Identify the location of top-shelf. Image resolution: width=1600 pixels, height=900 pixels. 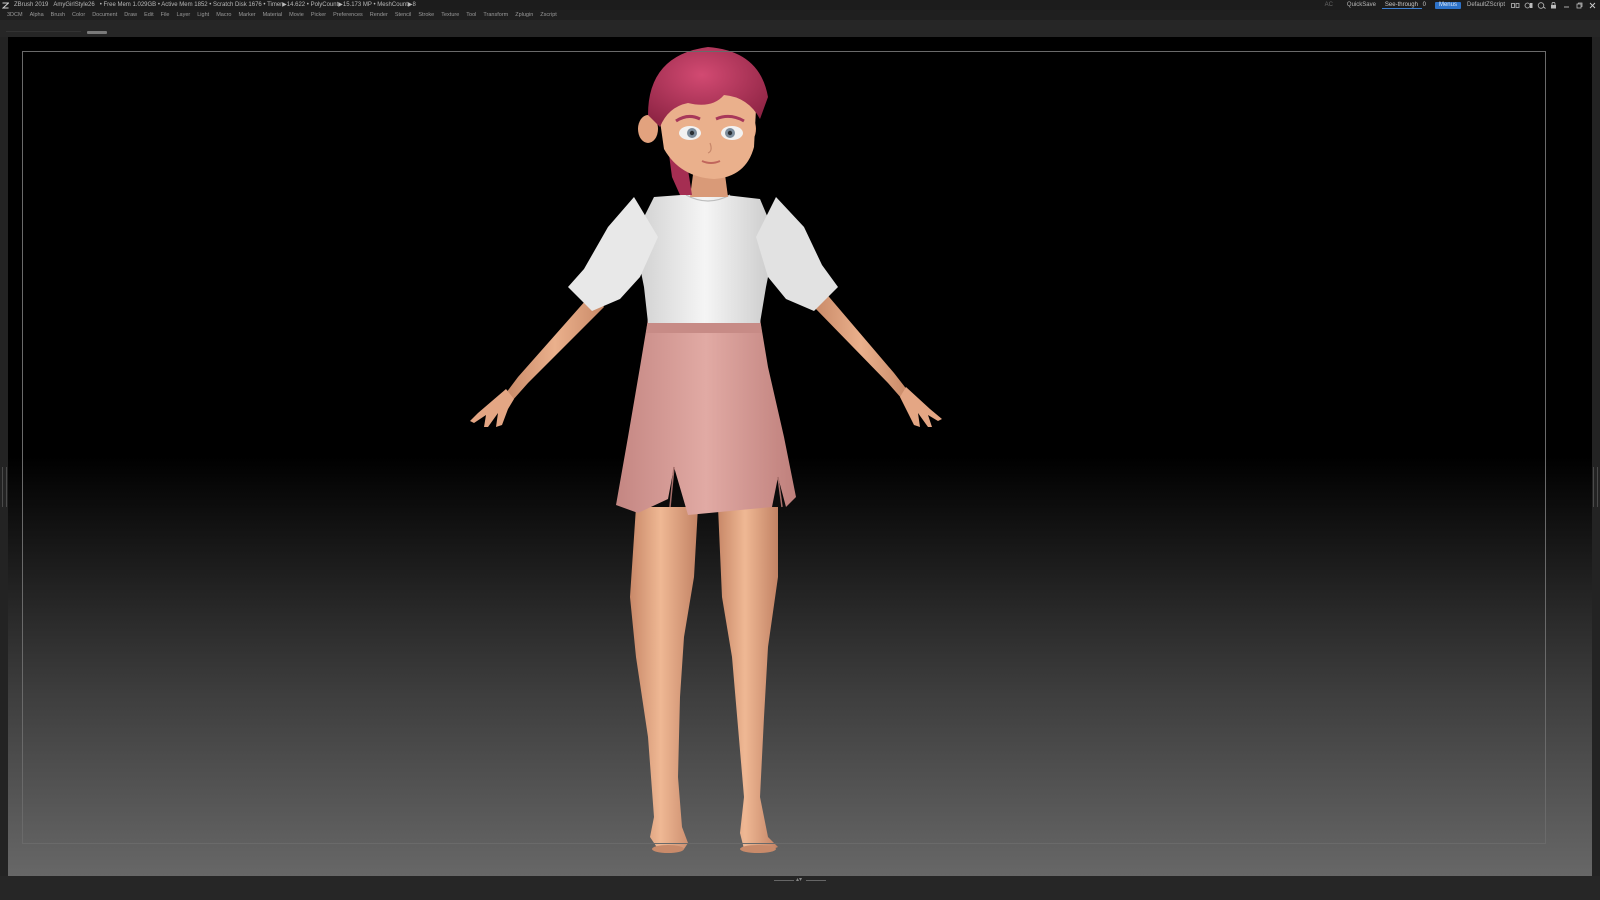
(800, 28).